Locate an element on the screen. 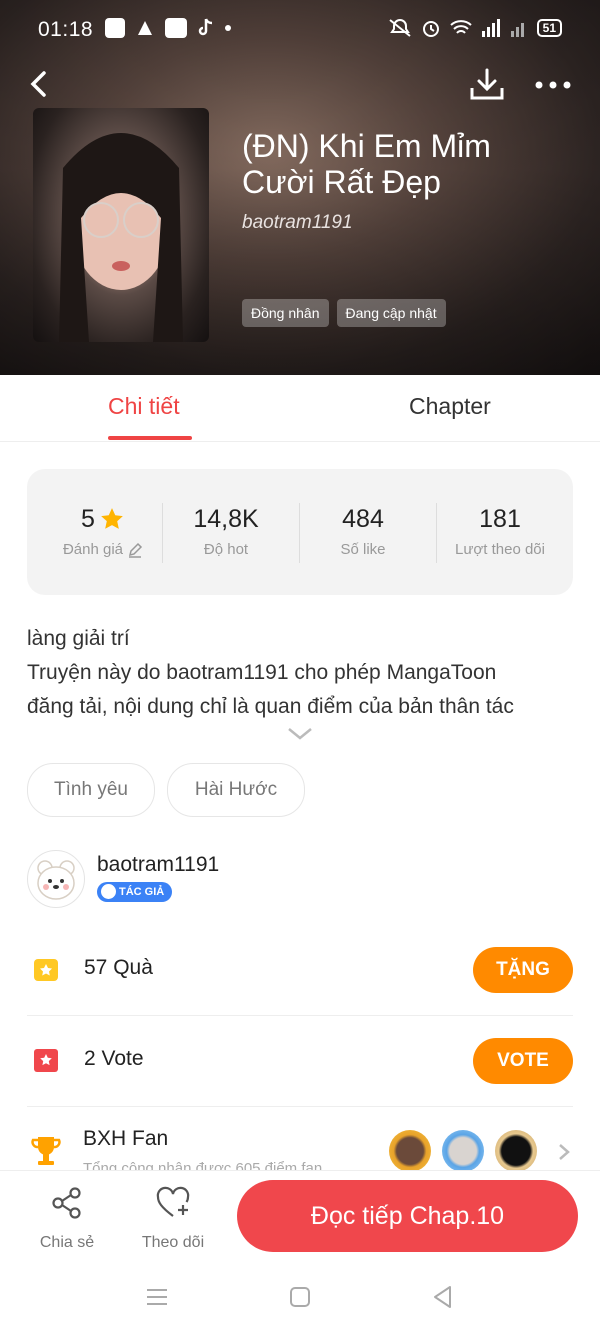 The image size is (600, 1333). menu-icon is located at coordinates (157, 1297).